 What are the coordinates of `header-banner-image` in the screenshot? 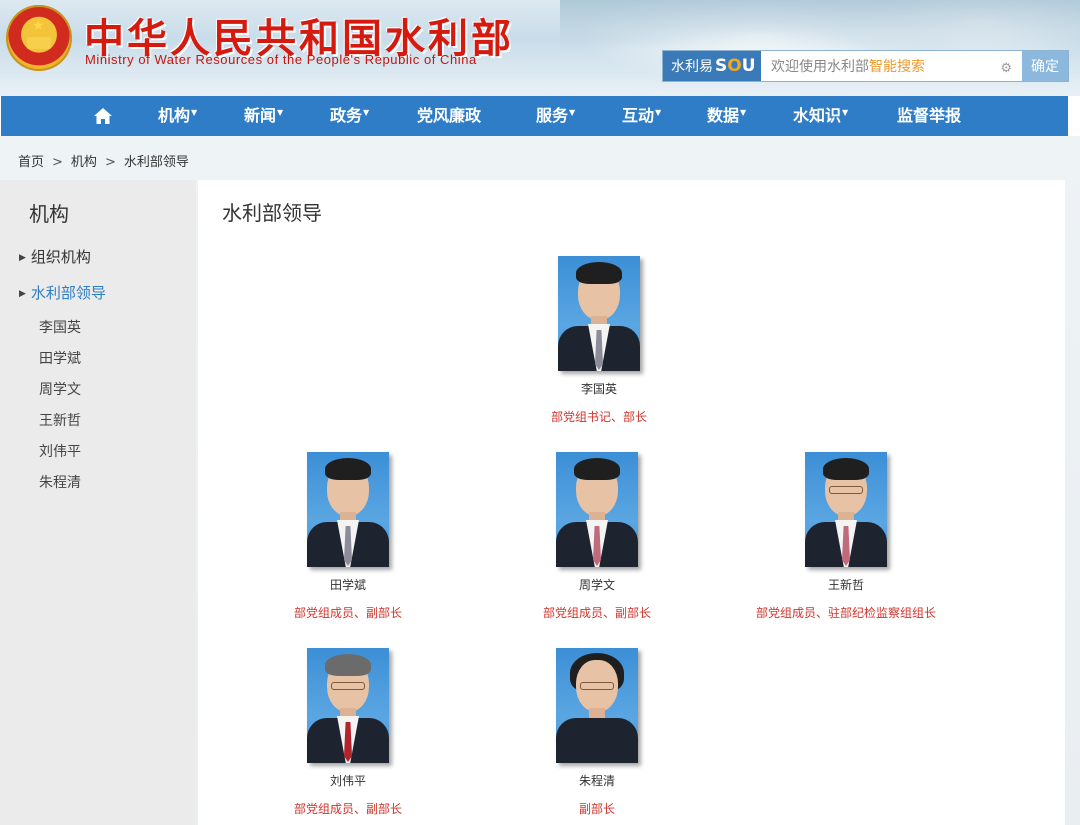 It's located at (820, 25).